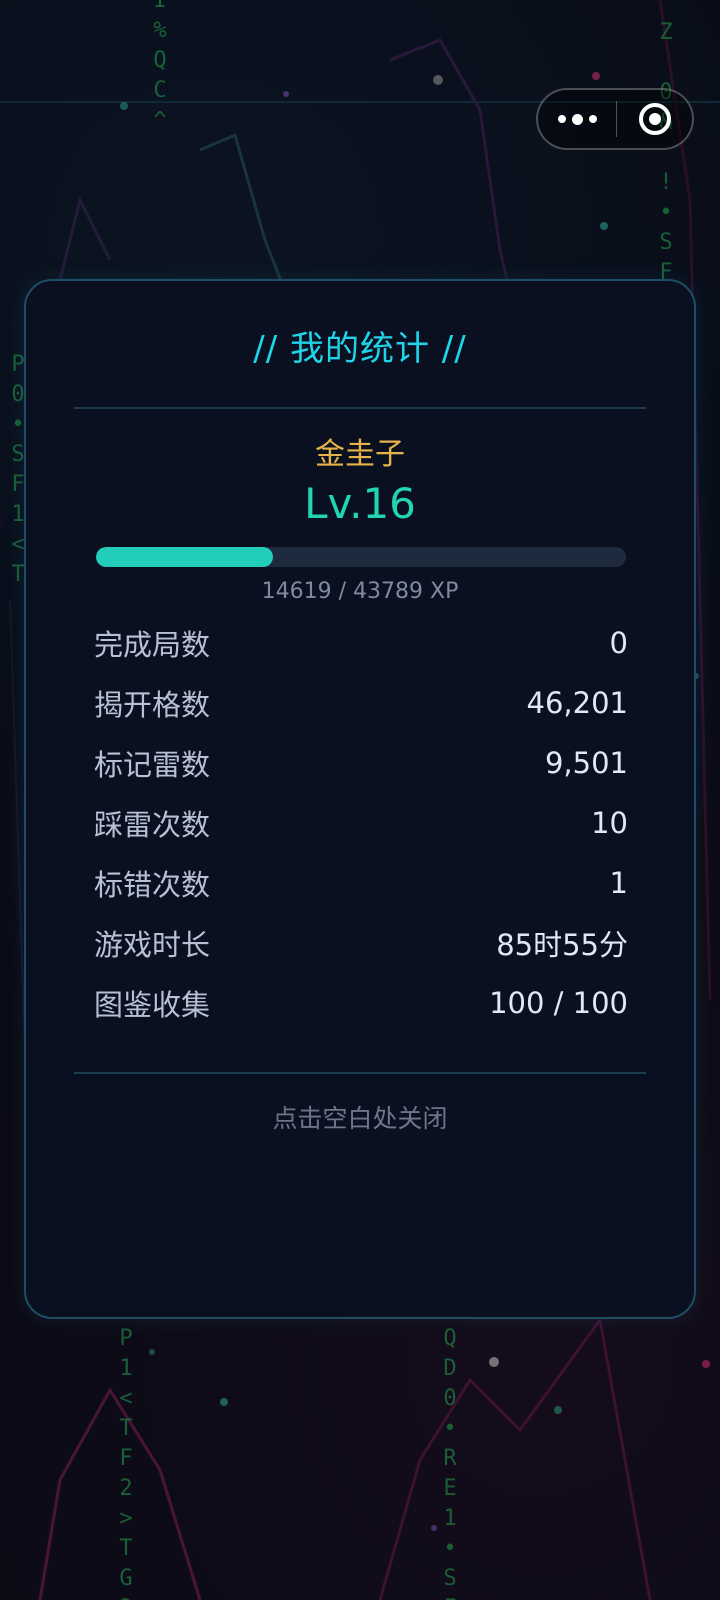 The width and height of the screenshot is (720, 1600). Describe the element at coordinates (618, 643) in the screenshot. I see `stat-value: 0` at that location.